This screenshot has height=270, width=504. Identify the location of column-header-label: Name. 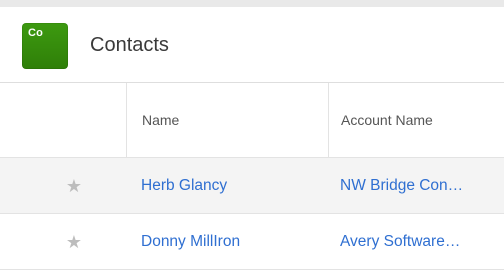
(161, 120).